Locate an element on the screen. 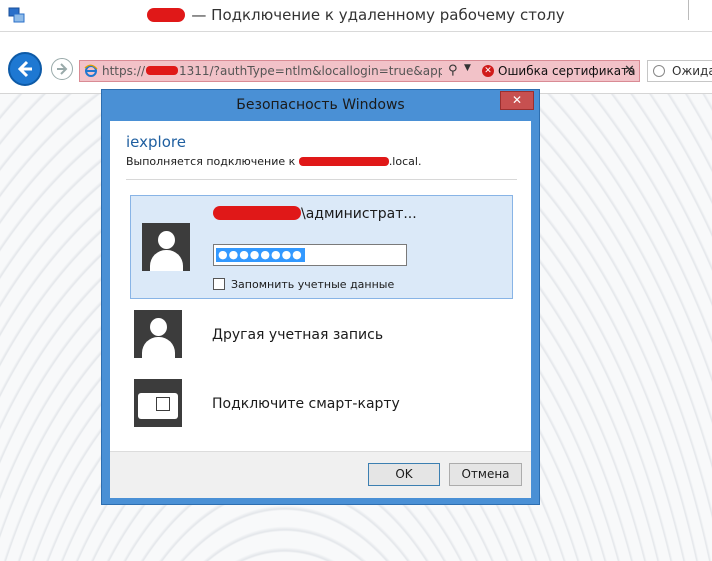 The height and width of the screenshot is (561, 712). other-account-option: Другая учетная запись is located at coordinates (324, 338).